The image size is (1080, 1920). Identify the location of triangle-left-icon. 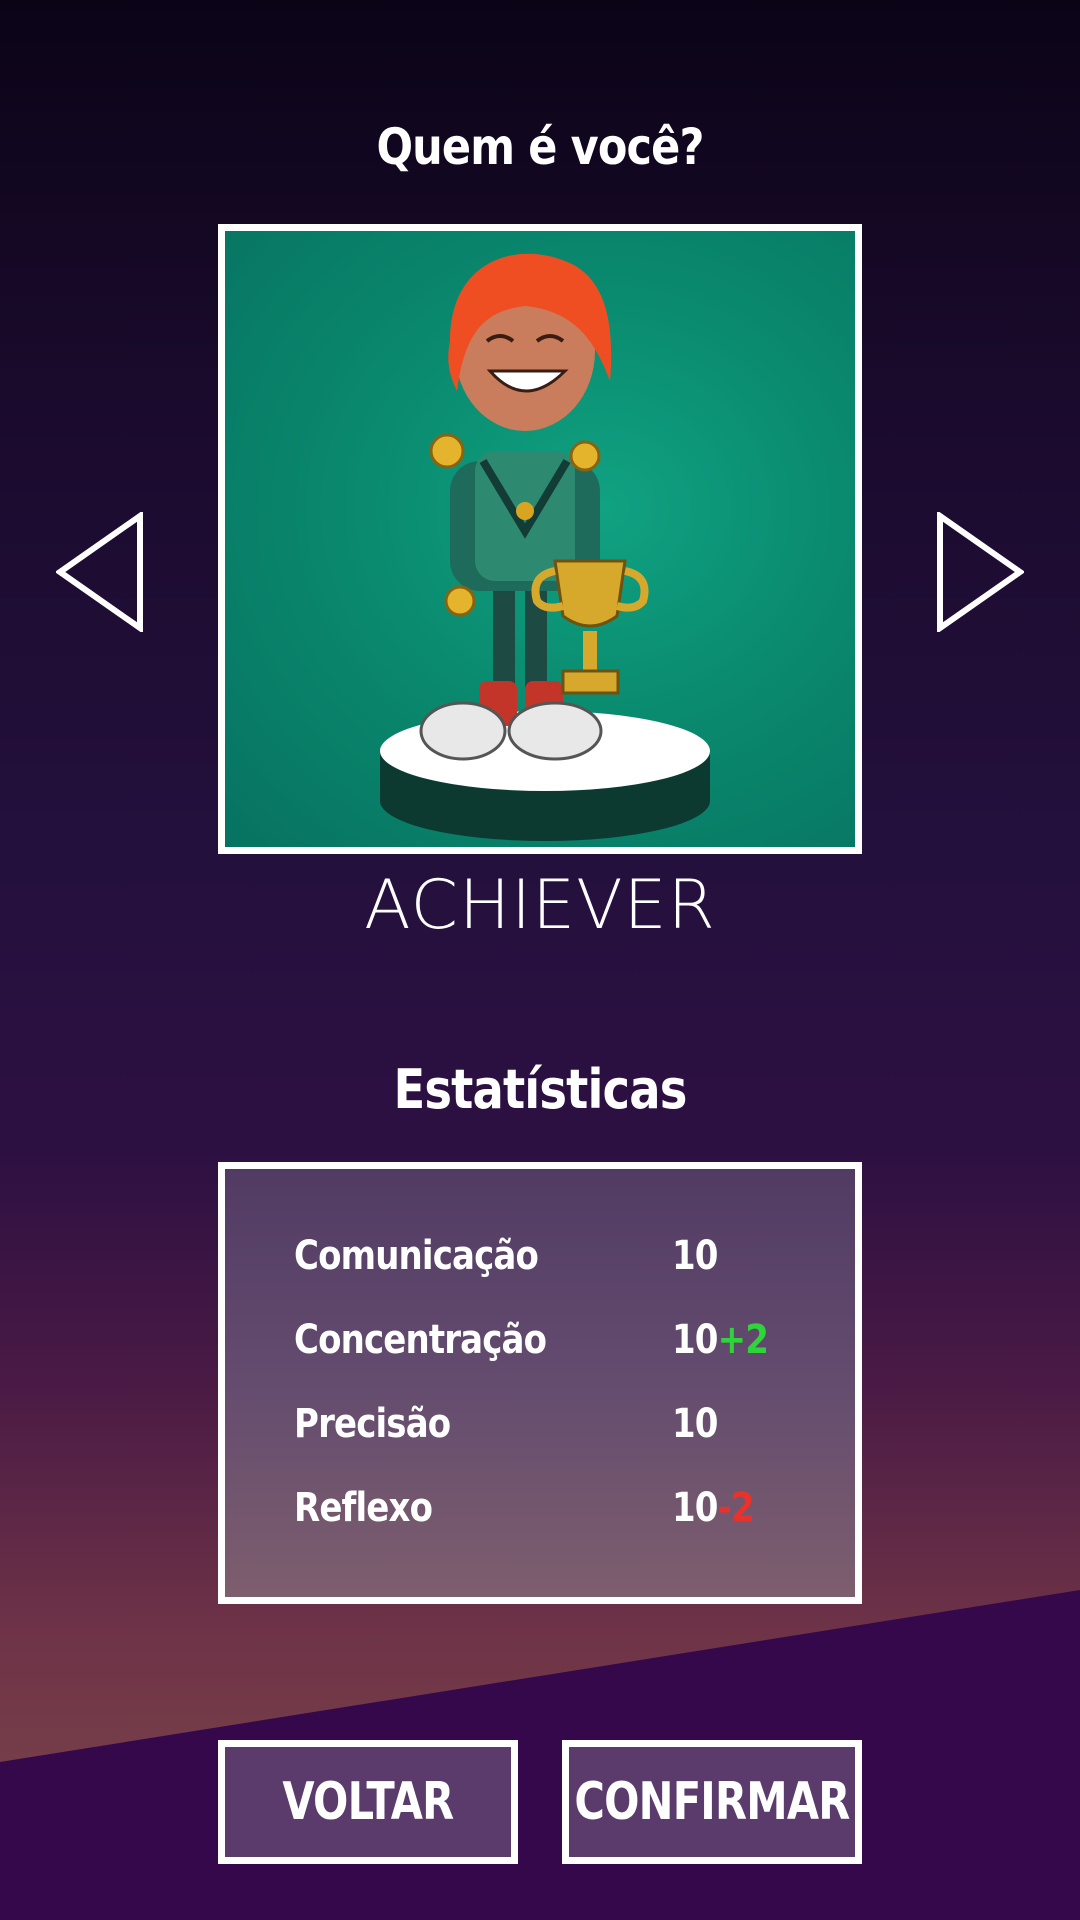
(101, 572).